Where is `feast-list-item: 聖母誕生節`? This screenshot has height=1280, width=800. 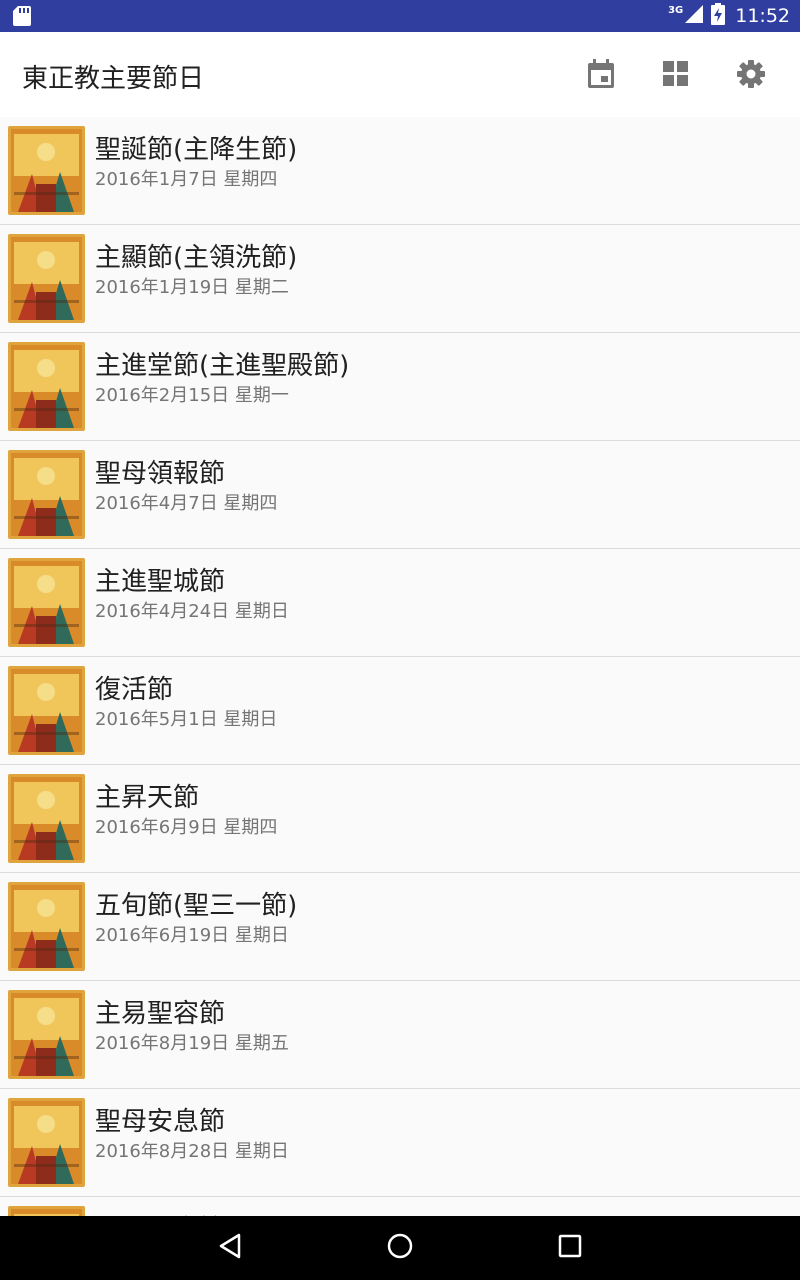
feast-list-item: 聖母誕生節 is located at coordinates (400, 1206).